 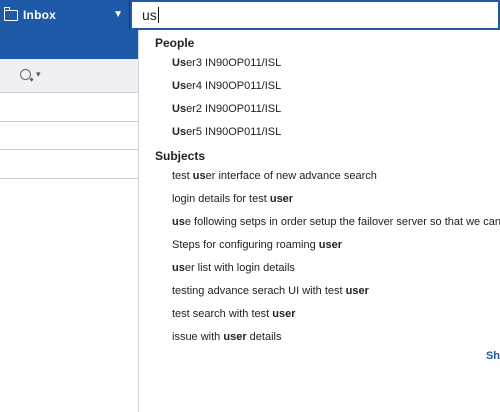 I want to click on subject-suggestion: user list with login details, so click(x=233, y=268).